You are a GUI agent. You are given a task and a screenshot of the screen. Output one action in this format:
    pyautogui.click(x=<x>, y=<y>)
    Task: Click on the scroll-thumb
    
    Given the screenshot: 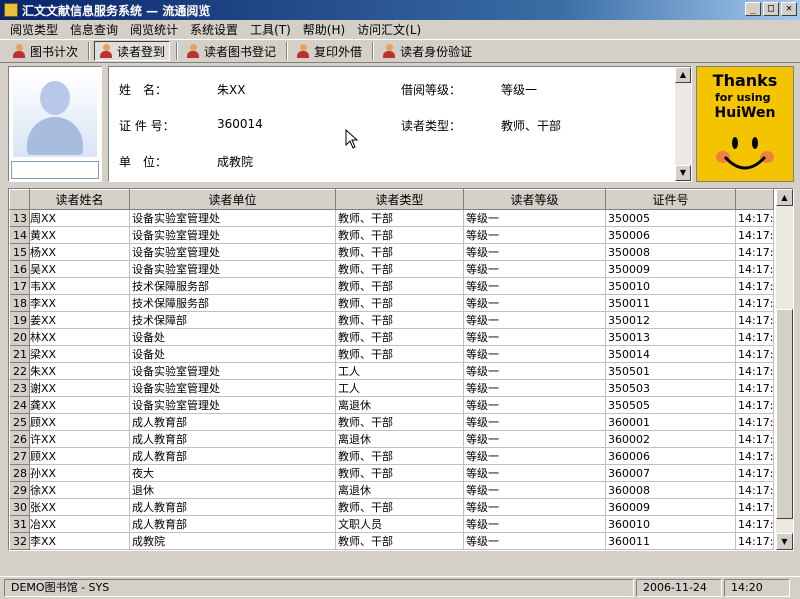 What is the action you would take?
    pyautogui.click(x=784, y=414)
    